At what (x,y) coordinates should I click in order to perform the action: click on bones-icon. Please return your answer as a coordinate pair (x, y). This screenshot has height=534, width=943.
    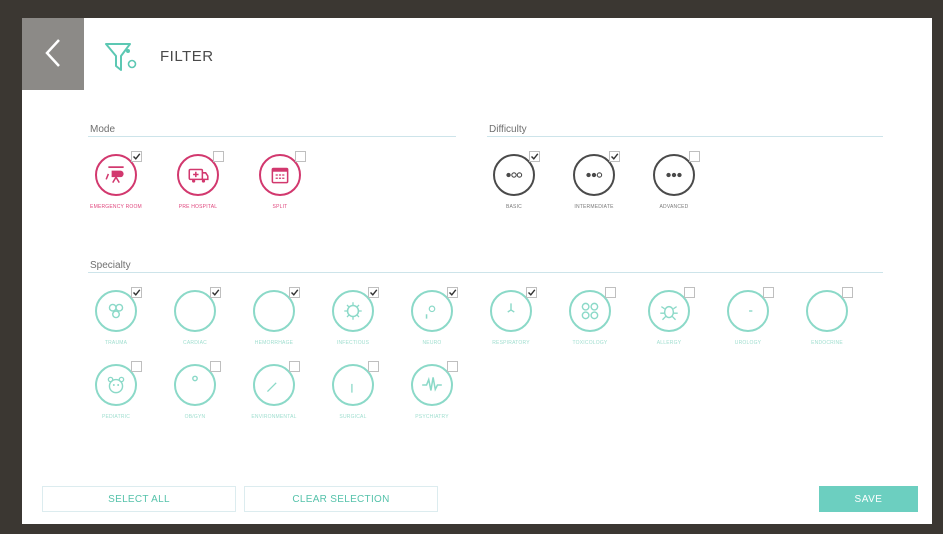
    Looking at the image, I should click on (116, 311).